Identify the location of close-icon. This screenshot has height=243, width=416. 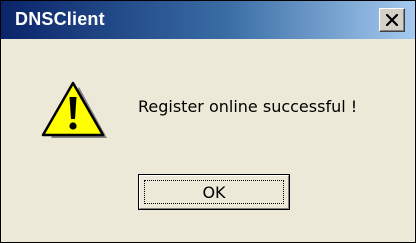
(392, 20).